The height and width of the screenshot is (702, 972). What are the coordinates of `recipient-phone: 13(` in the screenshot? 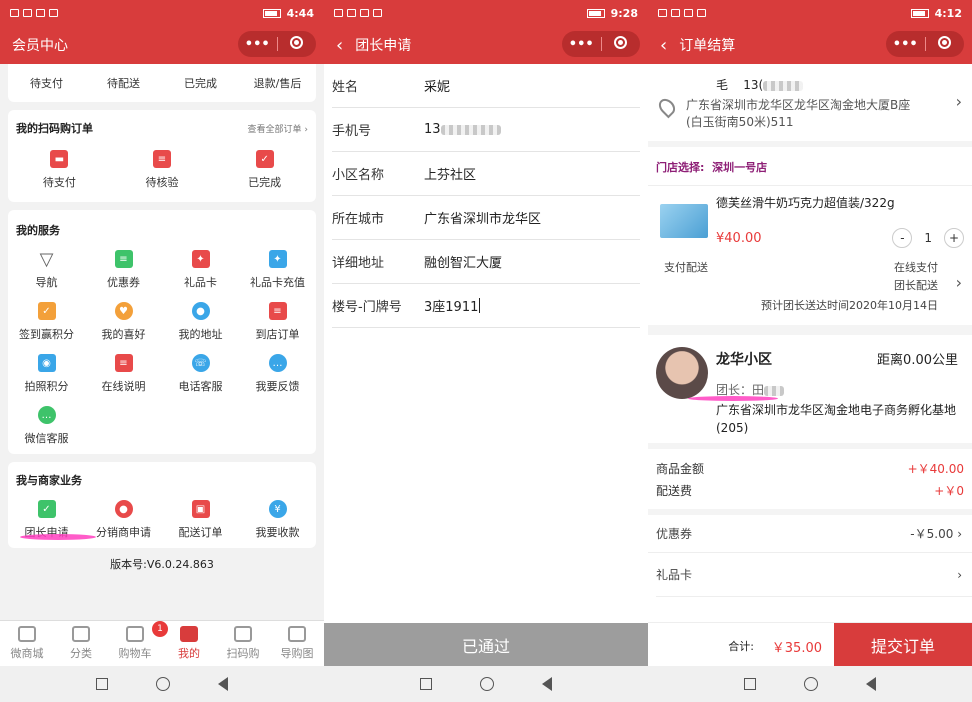 It's located at (753, 85).